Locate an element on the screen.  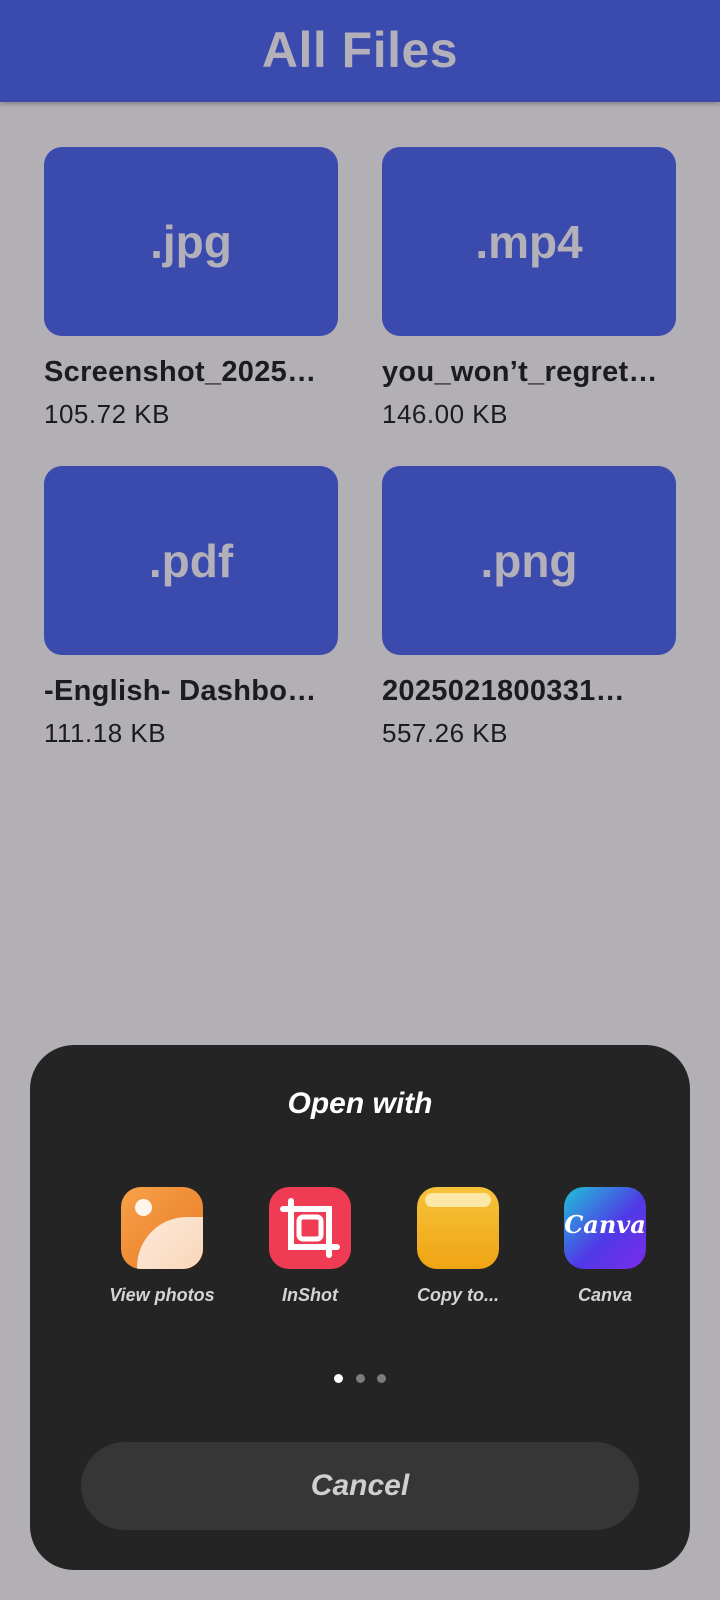
cancel-button: Cancel is located at coordinates (360, 1486).